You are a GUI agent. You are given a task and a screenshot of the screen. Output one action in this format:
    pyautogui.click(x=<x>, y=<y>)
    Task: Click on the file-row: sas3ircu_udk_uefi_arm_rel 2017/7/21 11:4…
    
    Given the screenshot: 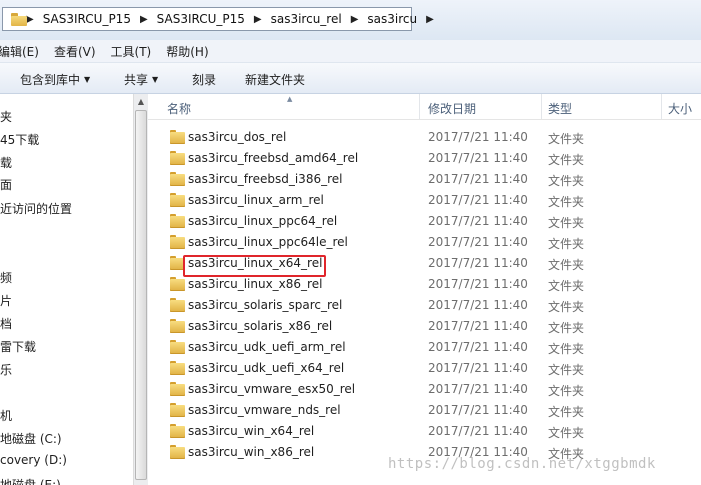 What is the action you would take?
    pyautogui.click(x=424, y=347)
    